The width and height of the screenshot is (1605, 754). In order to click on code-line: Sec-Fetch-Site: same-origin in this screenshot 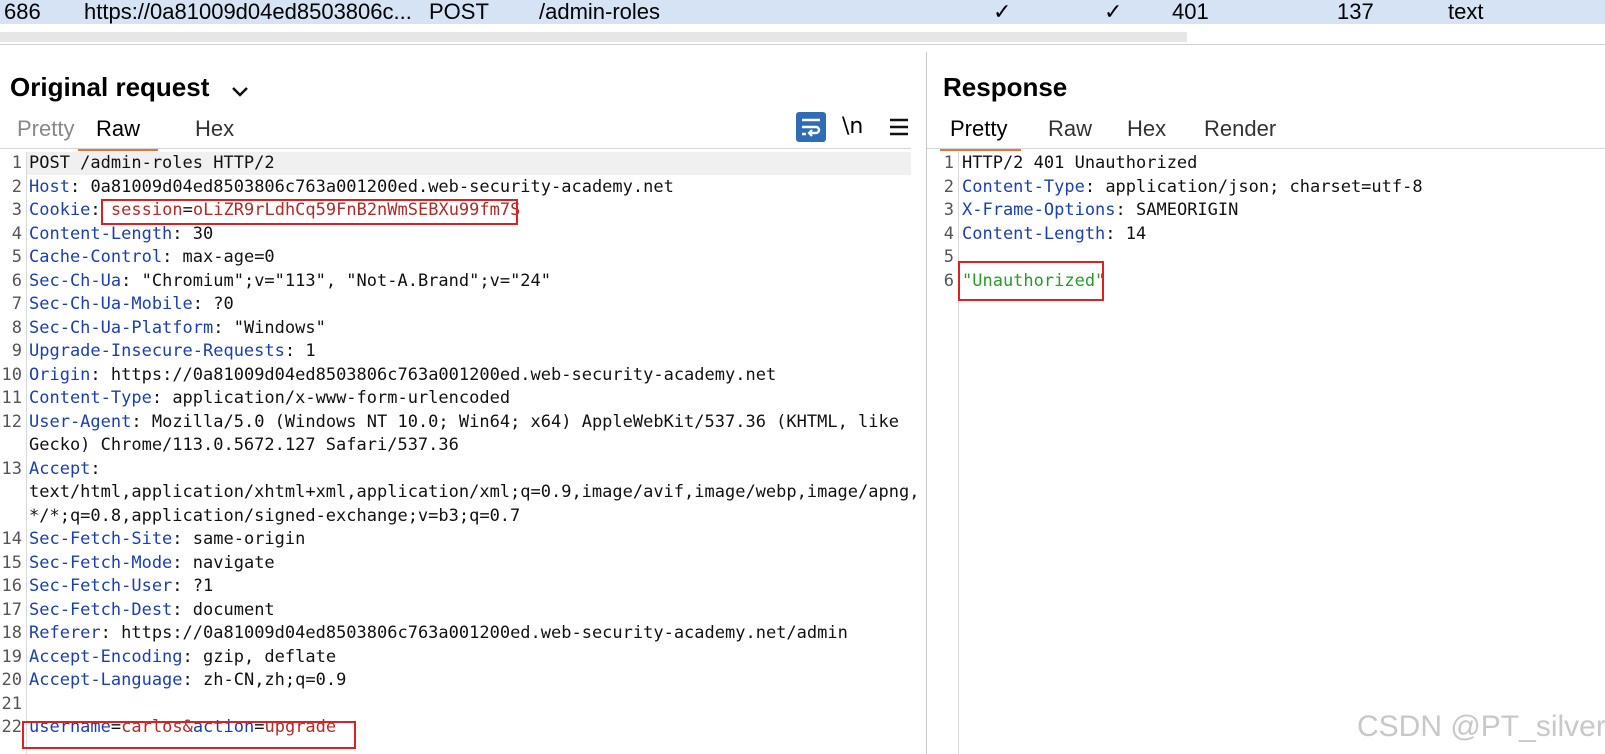, I will do `click(167, 540)`.